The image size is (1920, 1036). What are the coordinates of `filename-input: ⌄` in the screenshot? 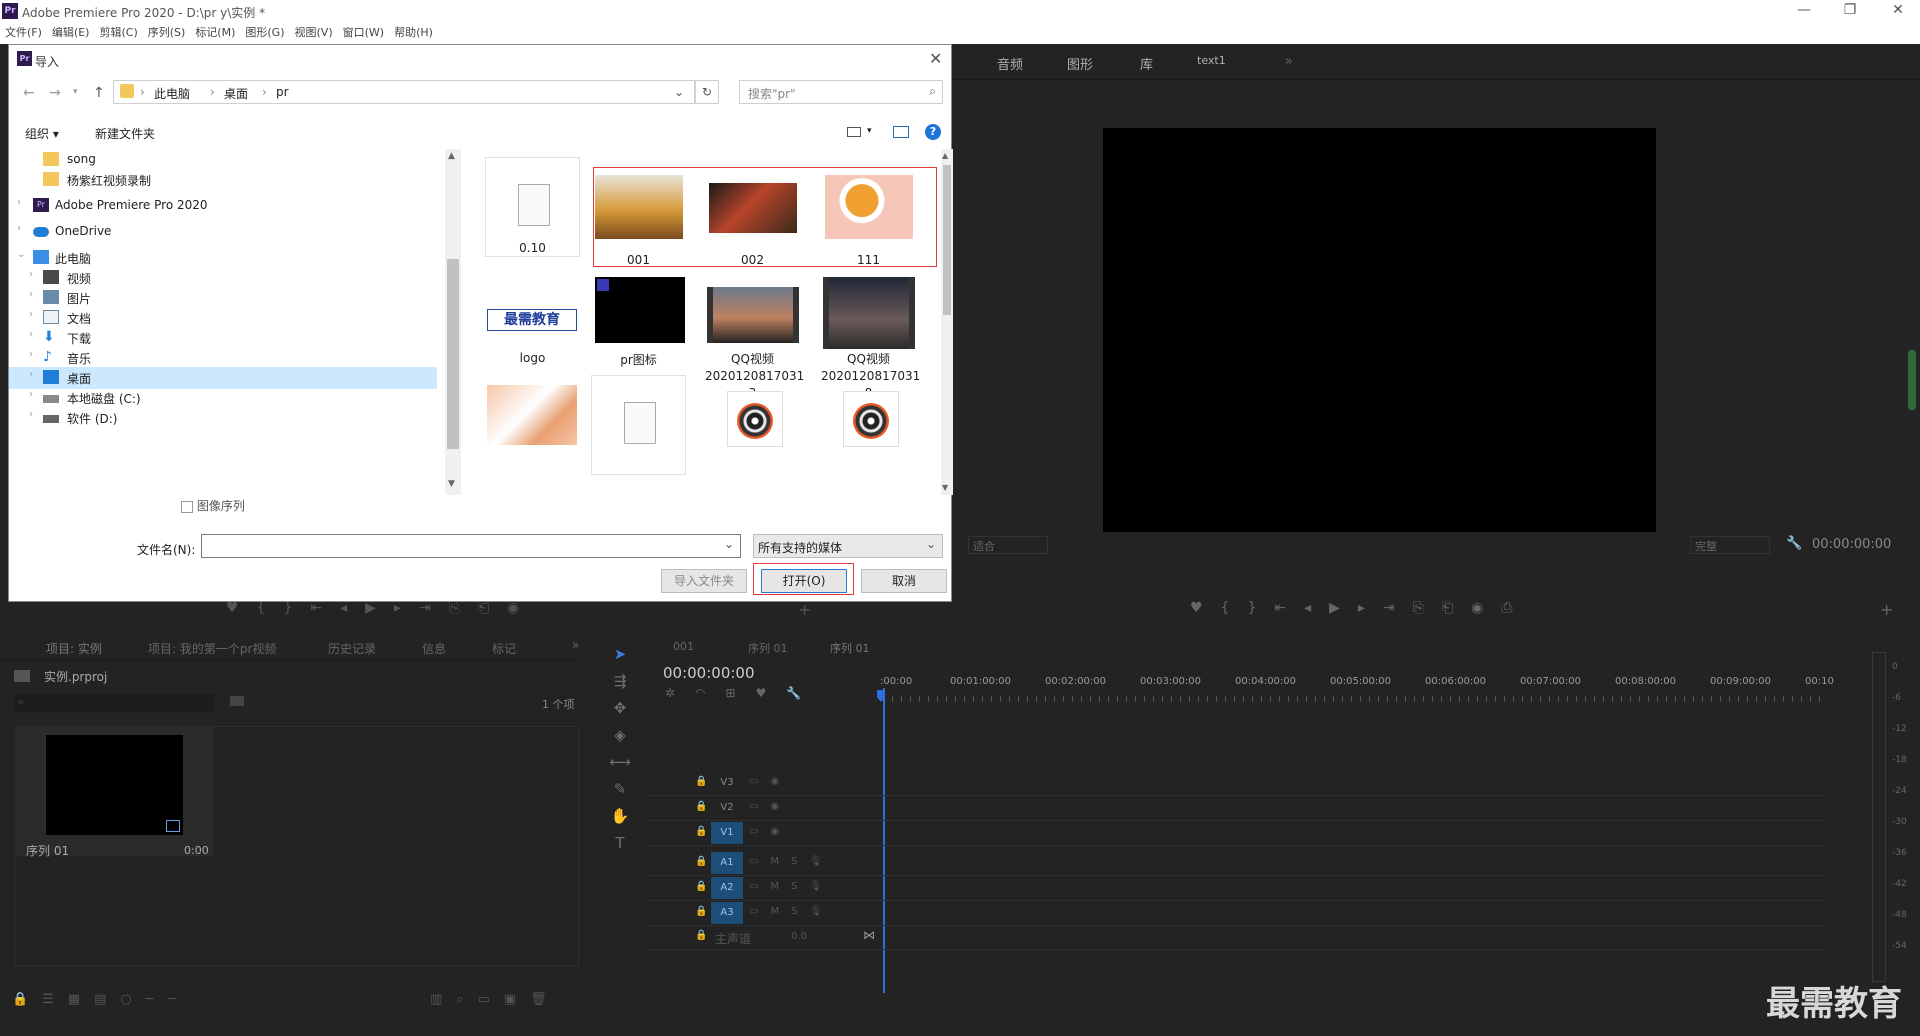 It's located at (471, 546).